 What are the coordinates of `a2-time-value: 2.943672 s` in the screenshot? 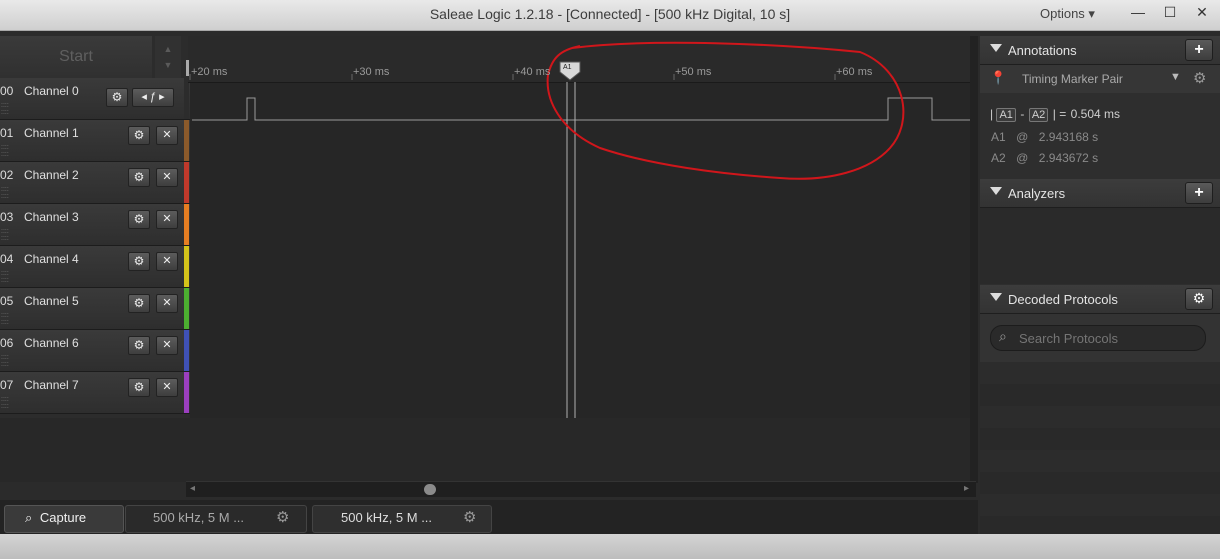 It's located at (1068, 158).